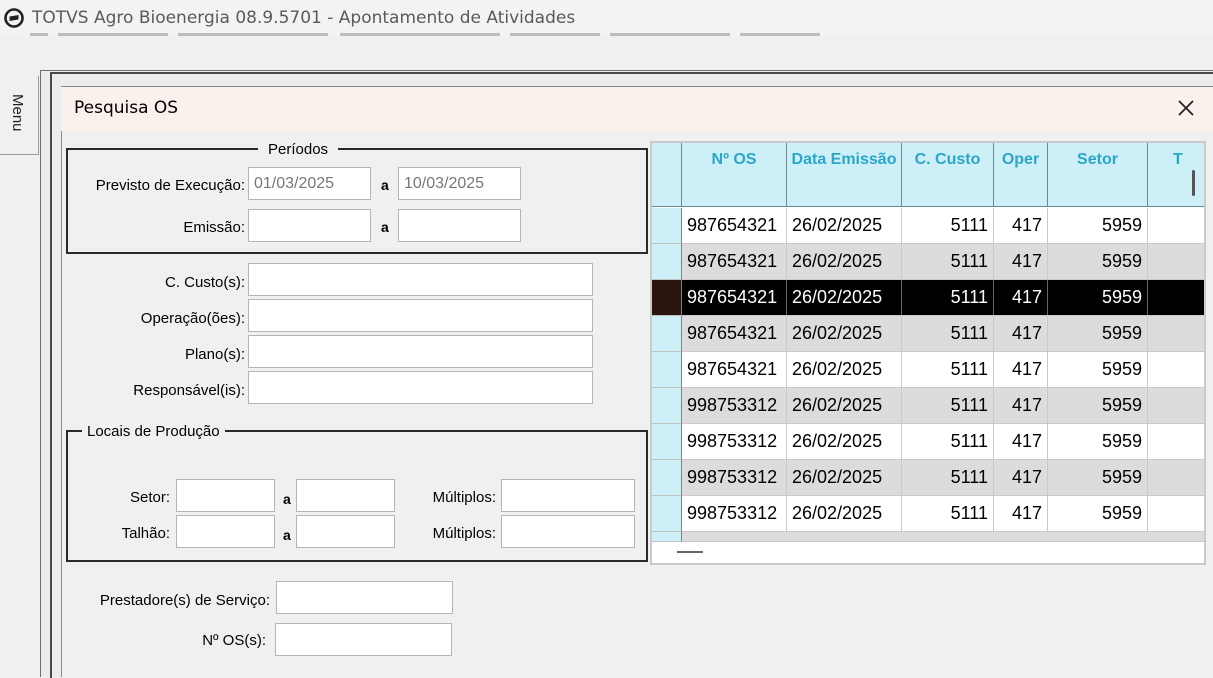  What do you see at coordinates (126, 108) in the screenshot?
I see `dialog-title: Pesquisa OS` at bounding box center [126, 108].